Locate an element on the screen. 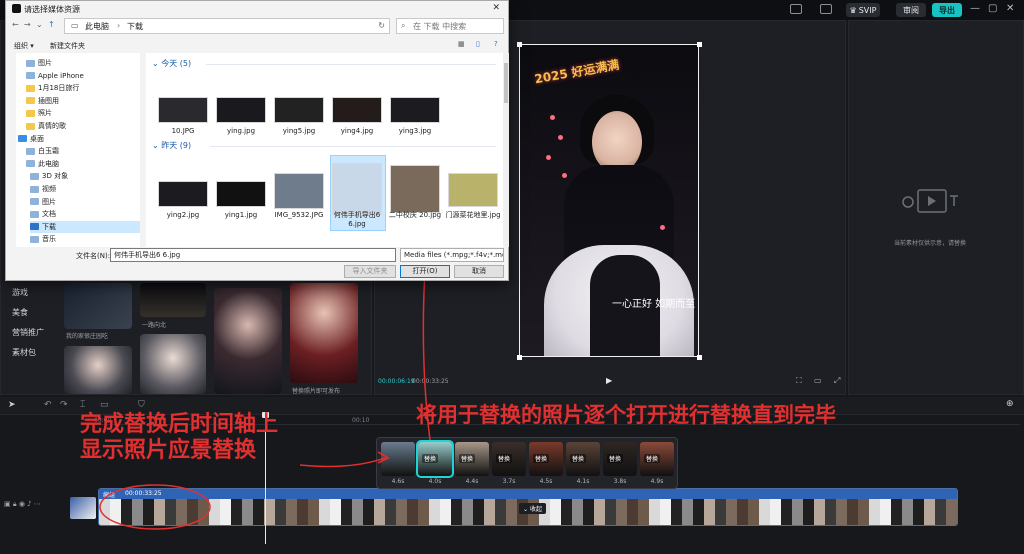 The image size is (1024, 554). tree-item: 白玉霜 is located at coordinates (83, 151).